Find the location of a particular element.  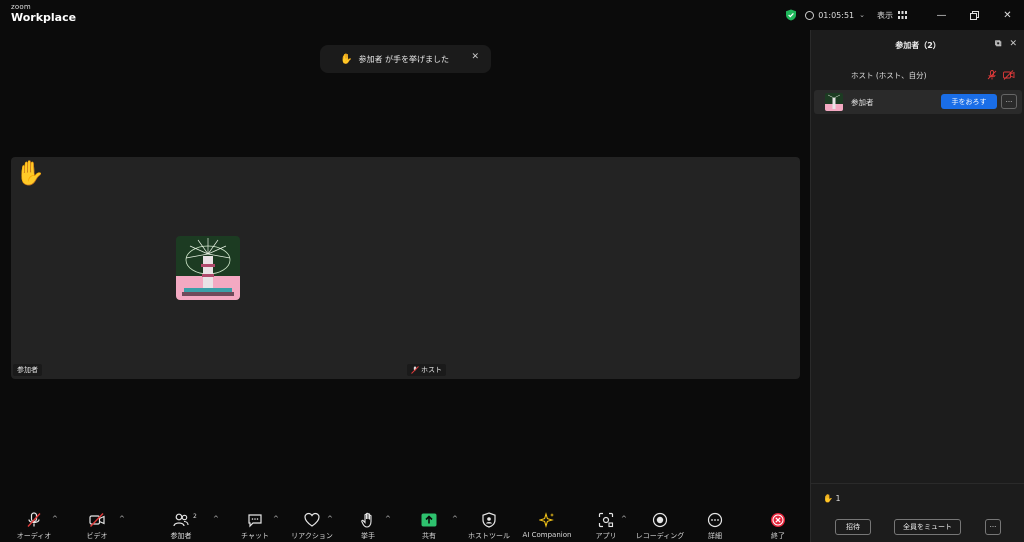

host-name: ホスト is located at coordinates (431, 370).